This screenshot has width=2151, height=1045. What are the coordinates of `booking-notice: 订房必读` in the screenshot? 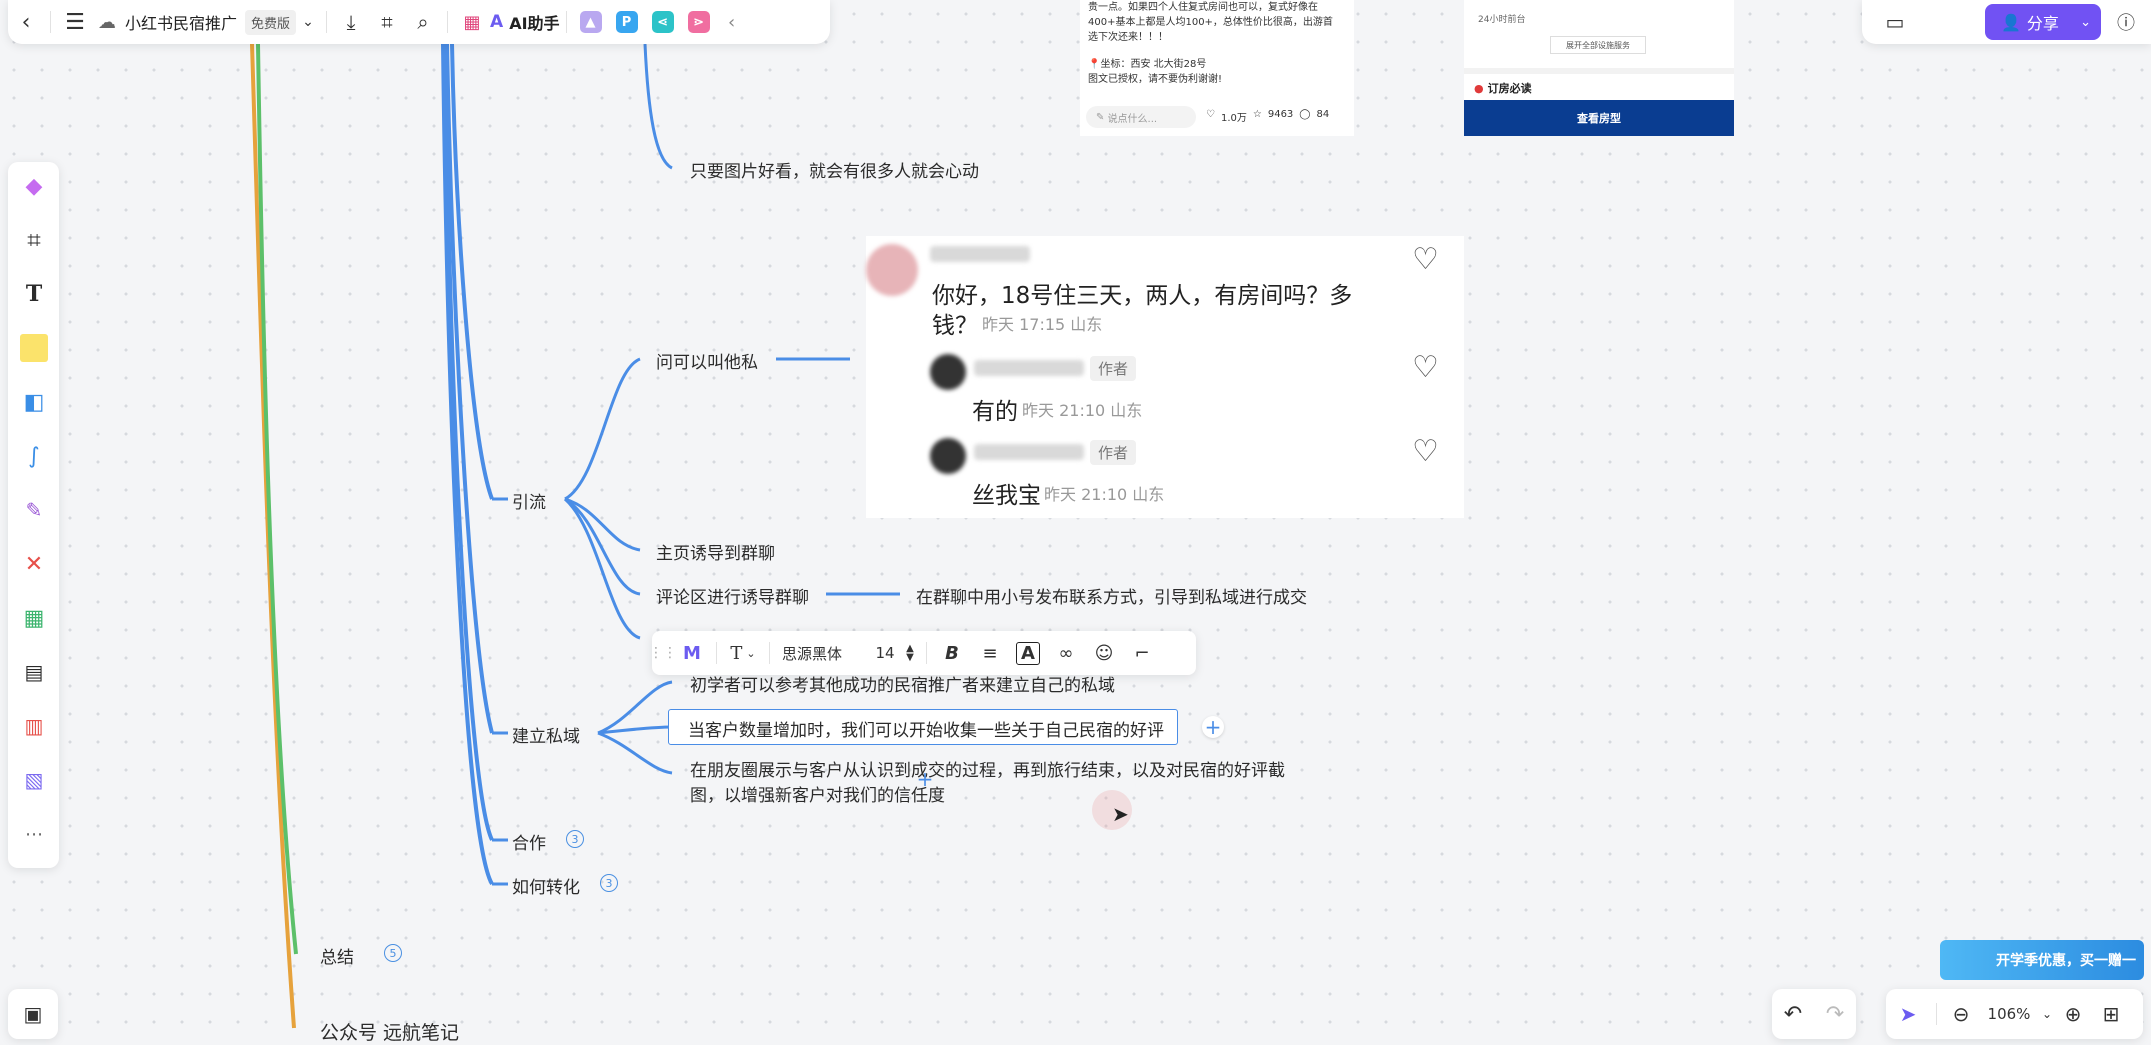 It's located at (1509, 88).